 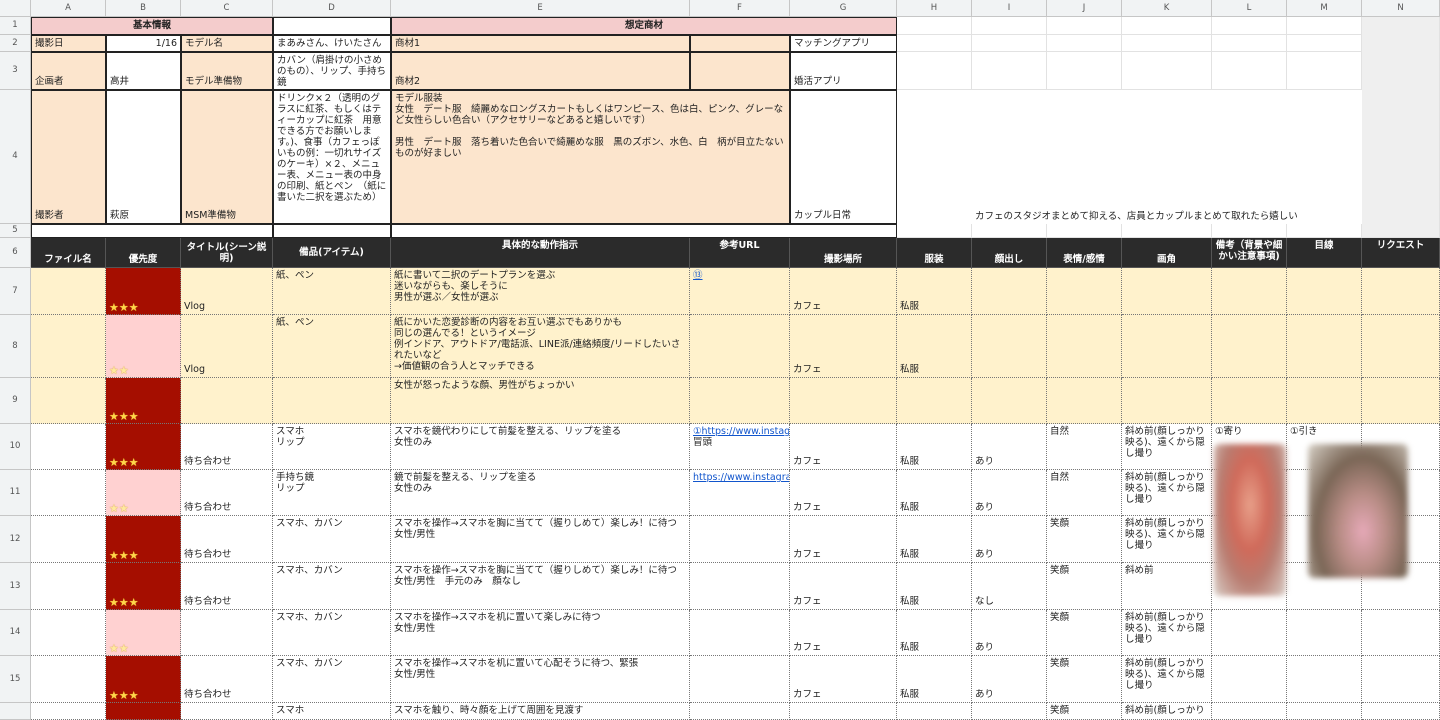 What do you see at coordinates (332, 43) in the screenshot?
I see `model-name-value: まあみさん、けいたさん` at bounding box center [332, 43].